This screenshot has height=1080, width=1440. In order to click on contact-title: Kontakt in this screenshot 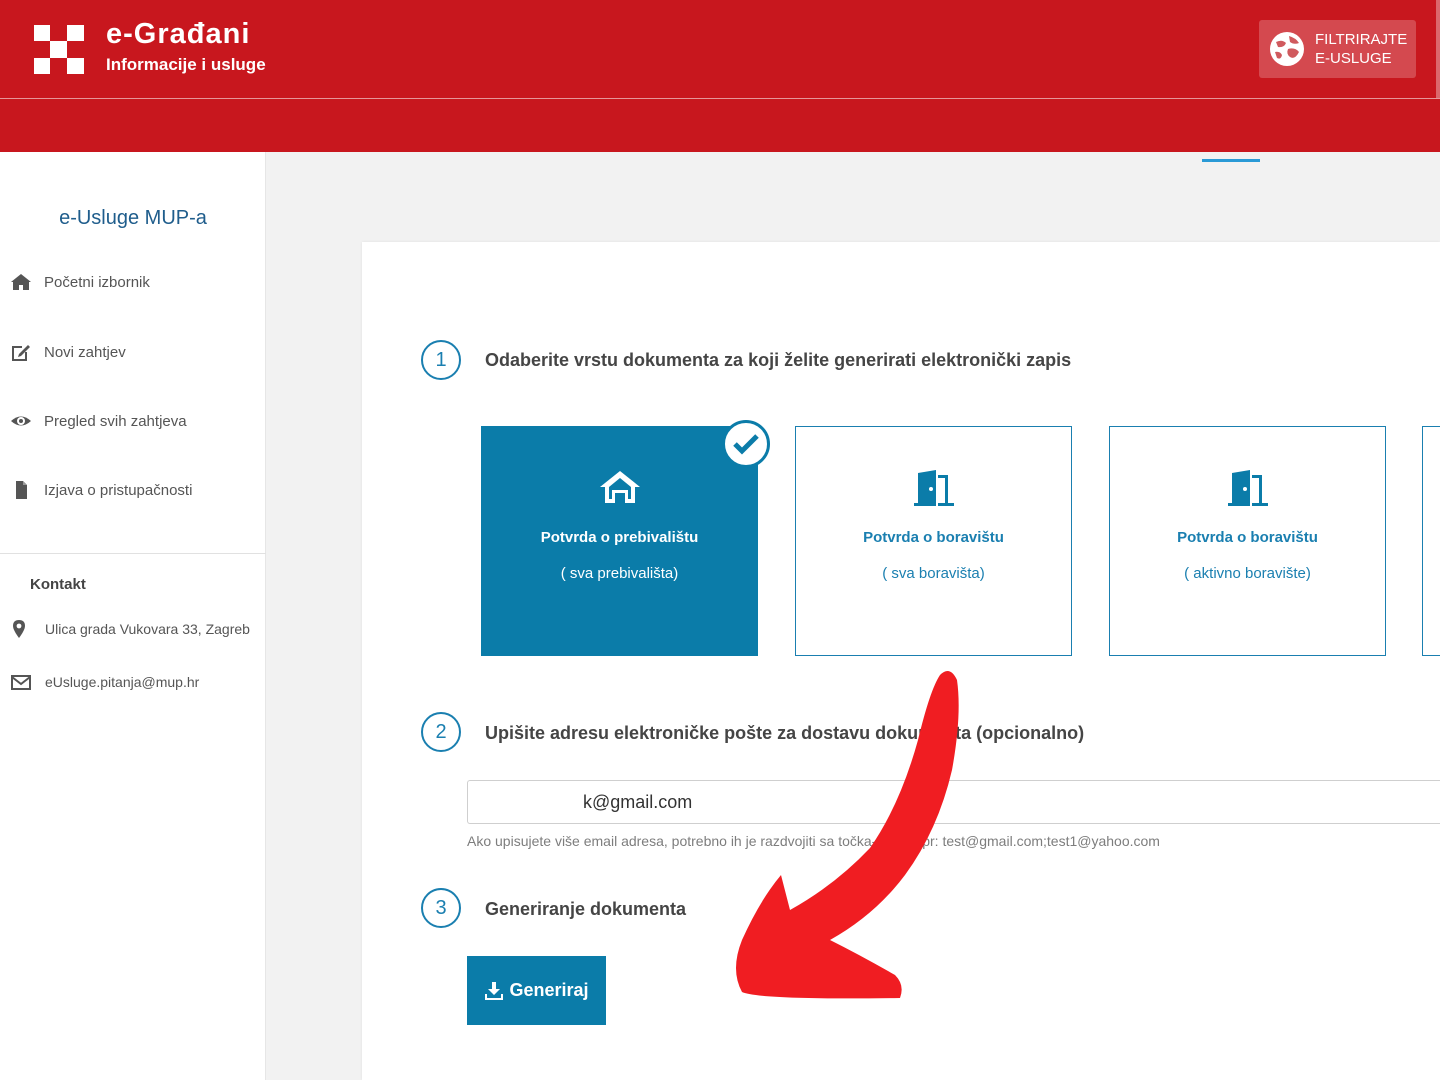, I will do `click(58, 584)`.